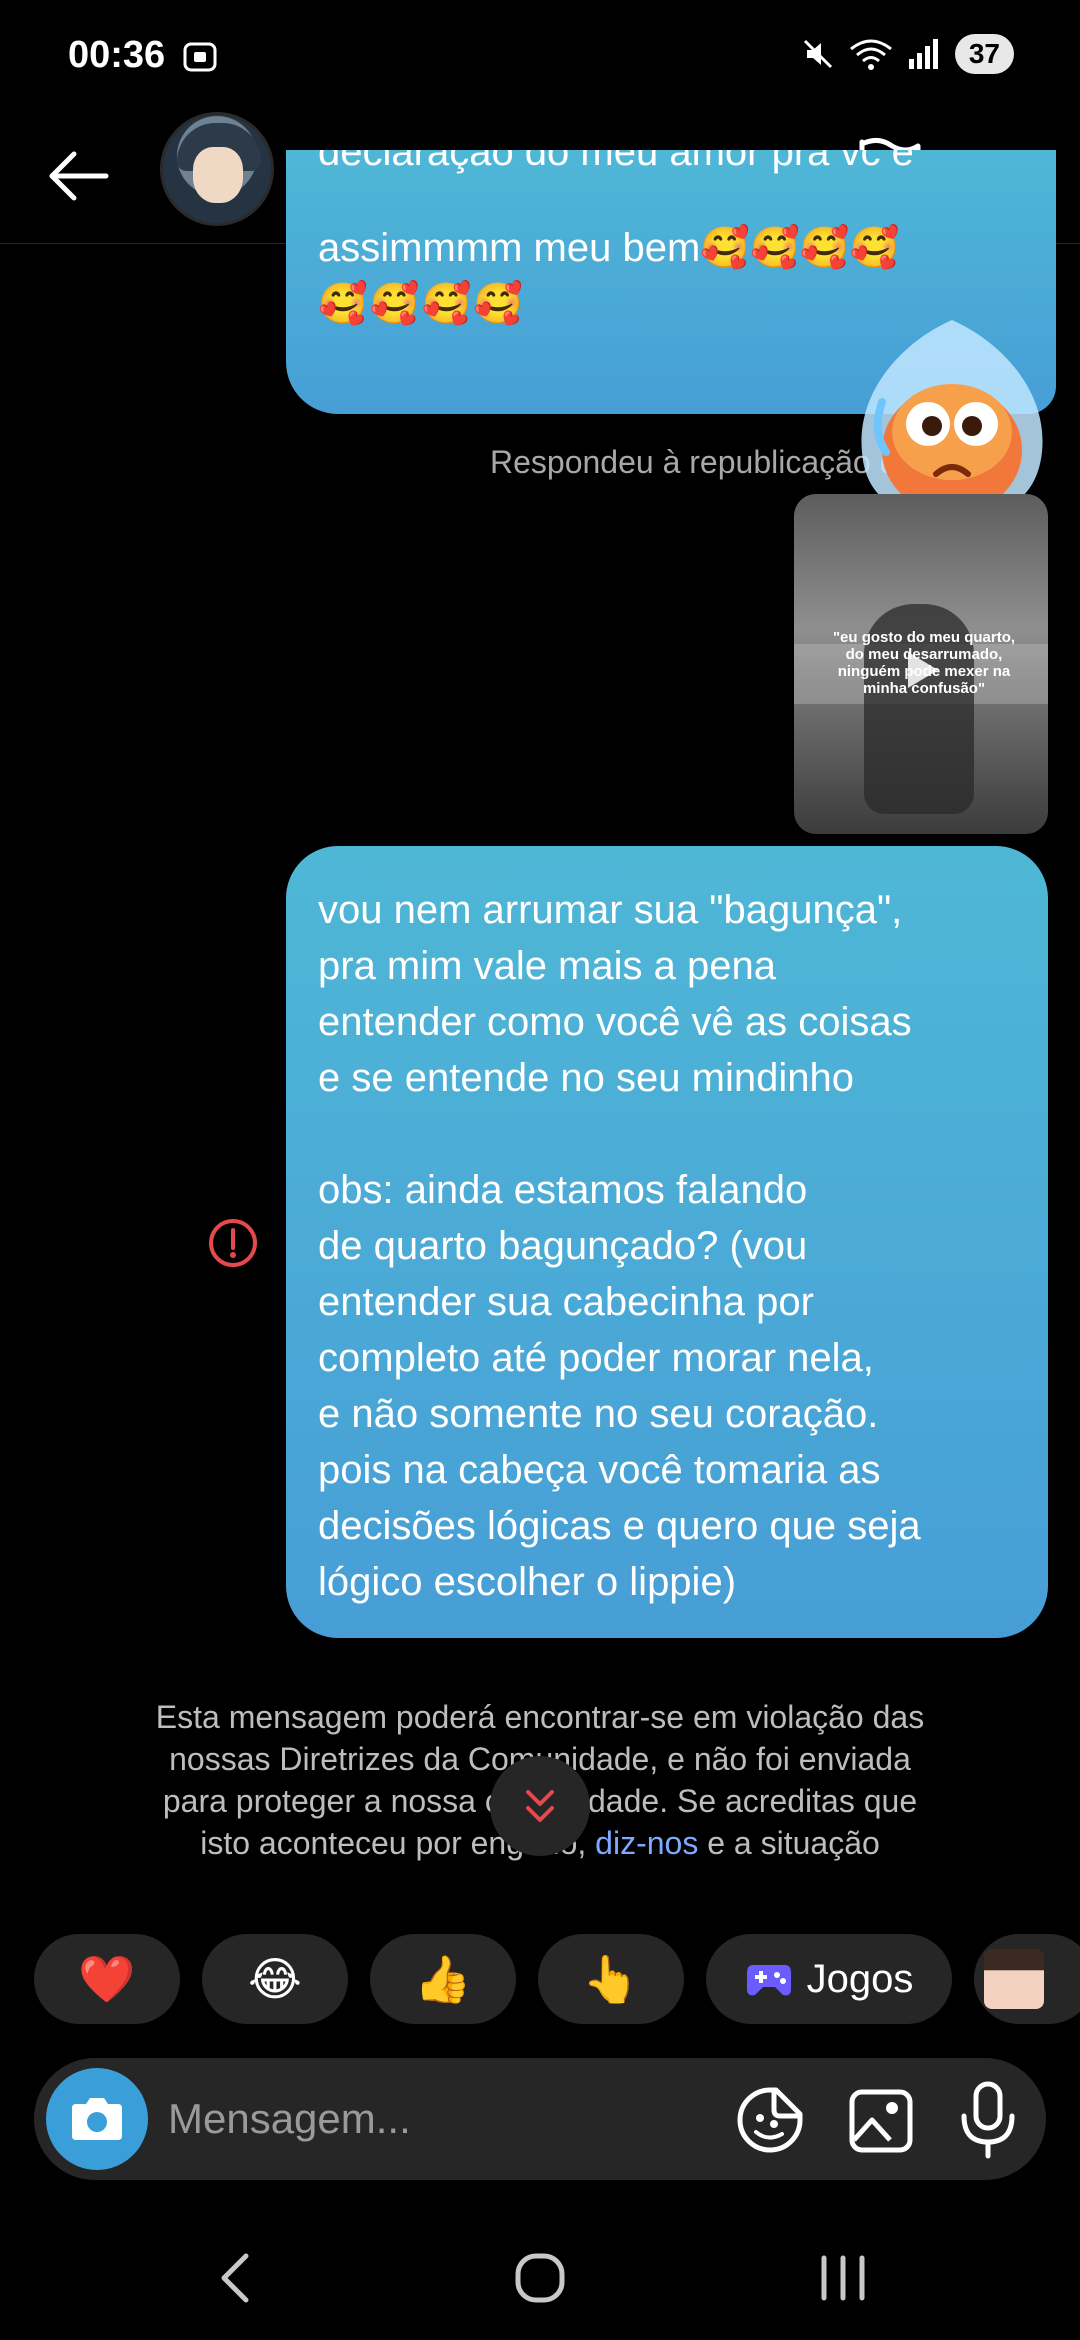  I want to click on nav-home-icon, so click(540, 2278).